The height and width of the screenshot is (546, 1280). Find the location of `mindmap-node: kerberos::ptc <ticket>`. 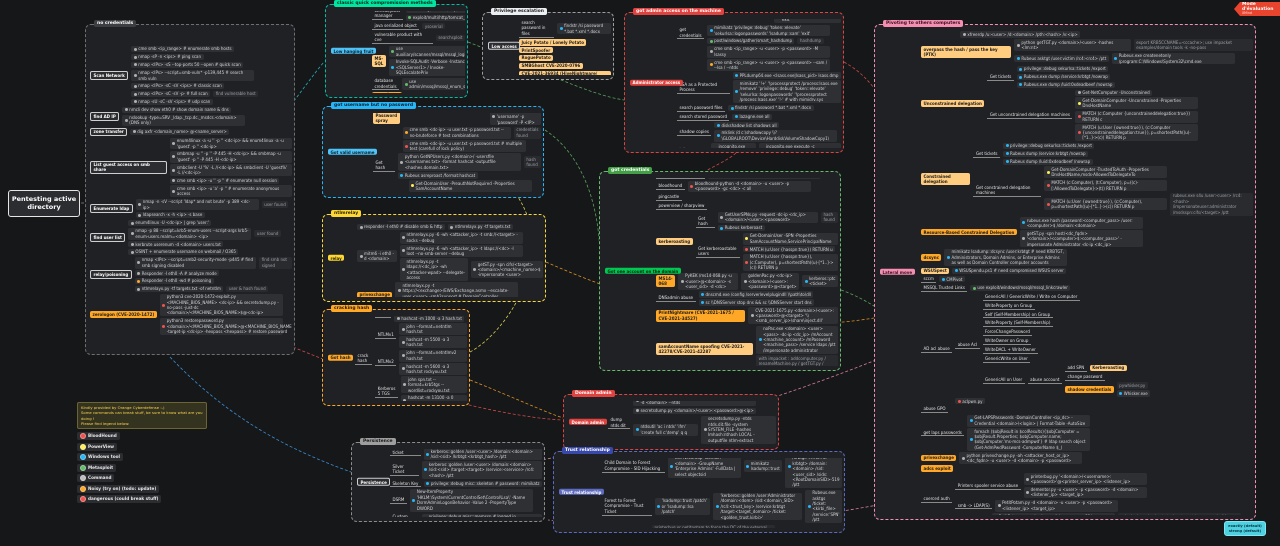

mindmap-node: kerberos::ptc <ticket> is located at coordinates (820, 281).